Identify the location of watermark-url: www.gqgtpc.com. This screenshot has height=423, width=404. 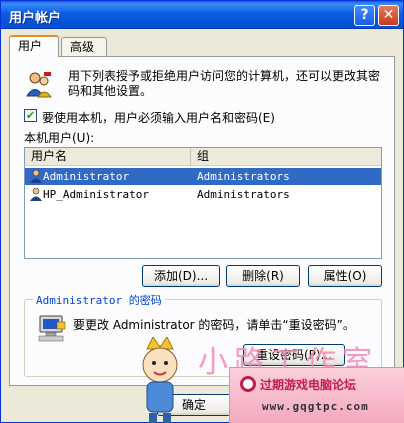
(315, 406).